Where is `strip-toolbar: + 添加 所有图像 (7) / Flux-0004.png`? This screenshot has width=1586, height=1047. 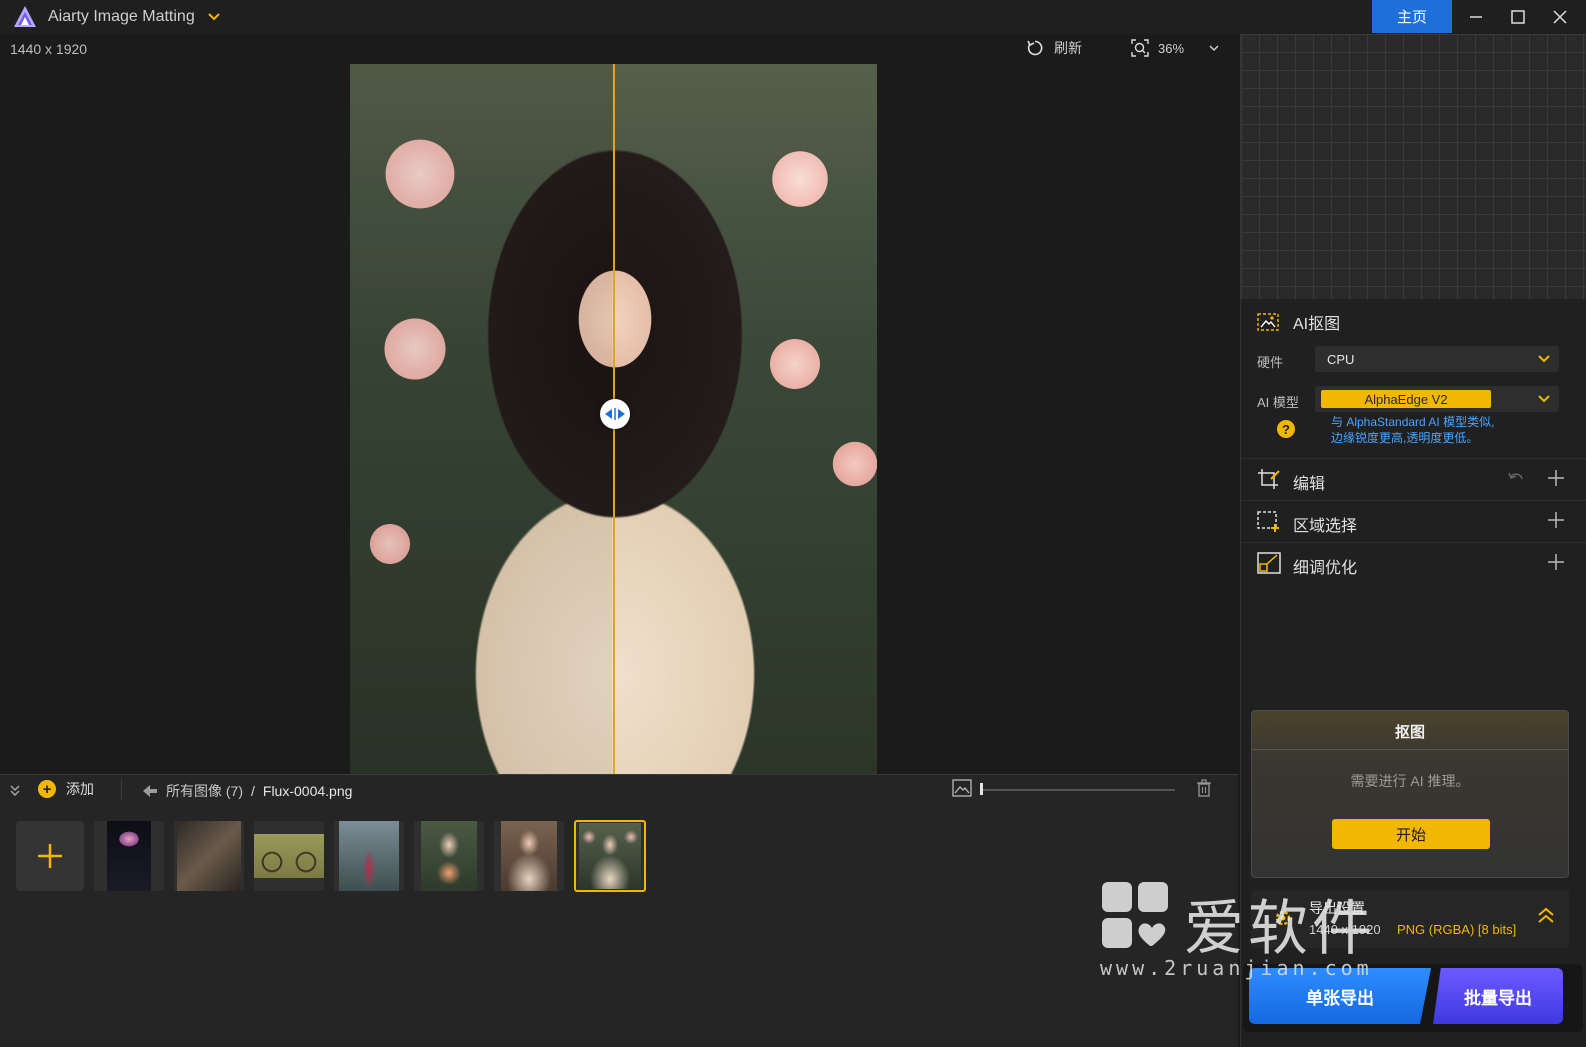 strip-toolbar: + 添加 所有图像 (7) / Flux-0004.png is located at coordinates (619, 790).